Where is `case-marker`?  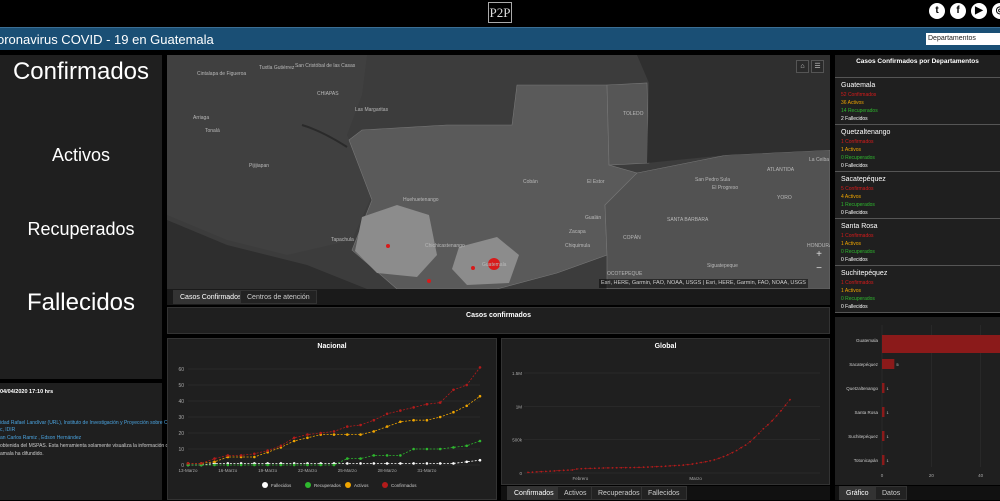
case-marker is located at coordinates (388, 246).